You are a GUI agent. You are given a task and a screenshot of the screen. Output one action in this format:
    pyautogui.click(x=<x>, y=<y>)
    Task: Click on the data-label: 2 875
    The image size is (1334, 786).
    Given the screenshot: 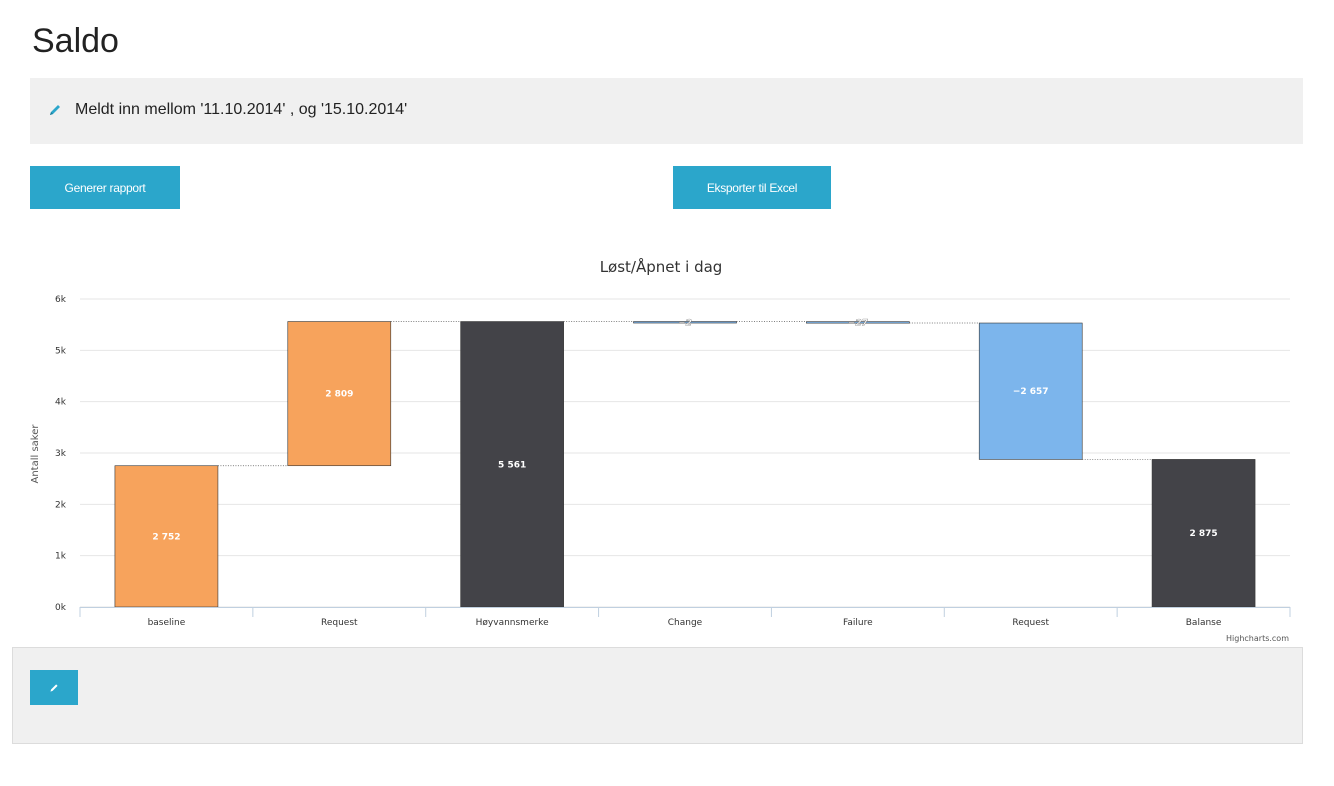 What is the action you would take?
    pyautogui.click(x=1203, y=534)
    